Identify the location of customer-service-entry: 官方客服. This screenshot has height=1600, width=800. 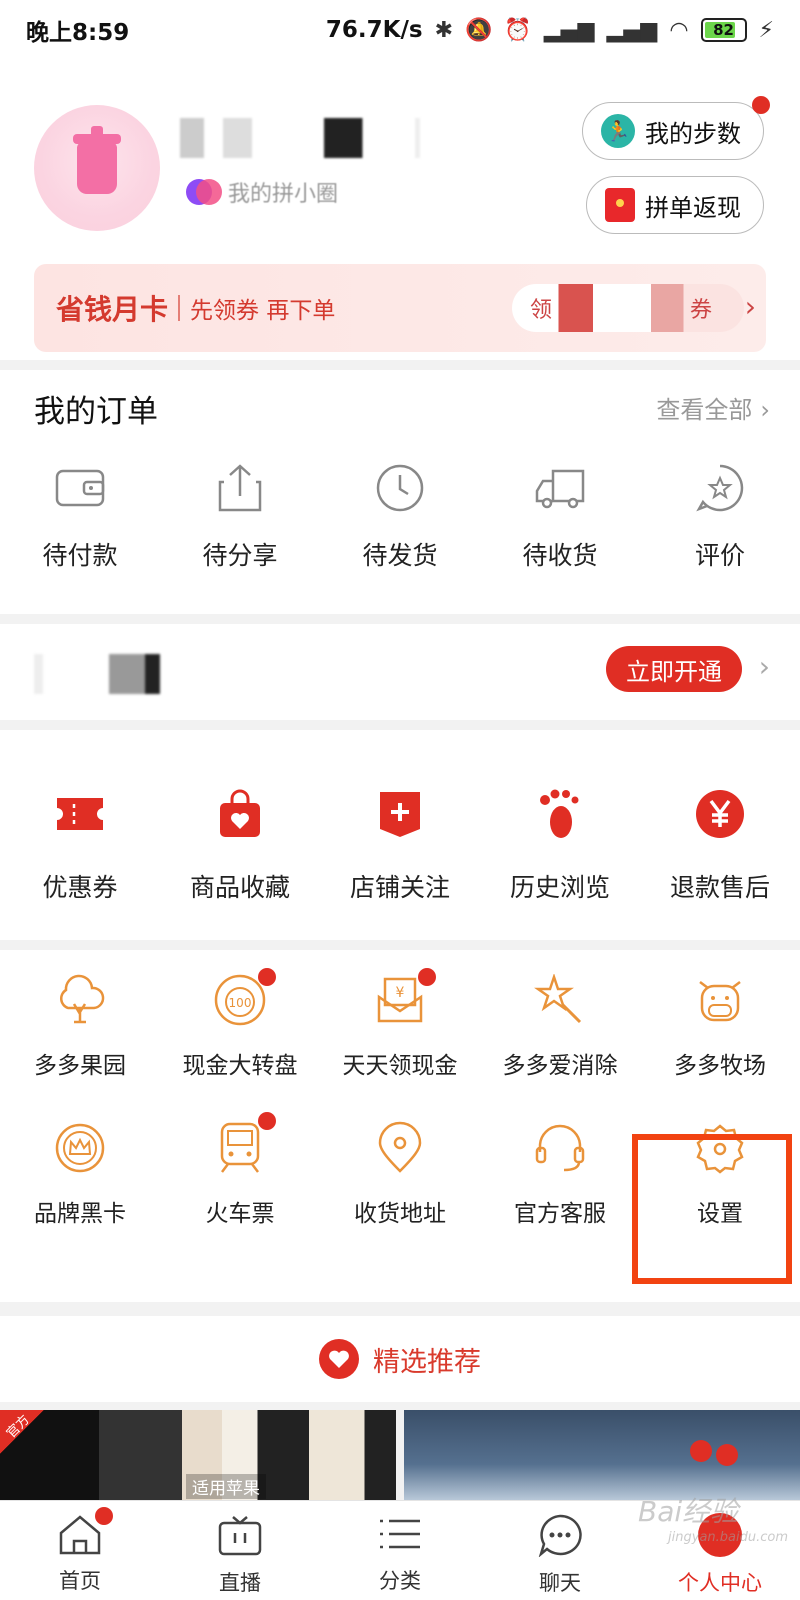
(560, 1174).